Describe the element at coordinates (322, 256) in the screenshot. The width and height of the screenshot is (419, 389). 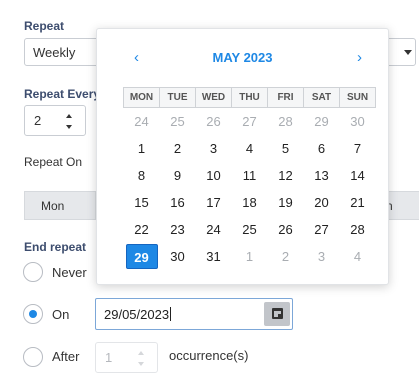
I see `calendar-day-outside: 3` at that location.